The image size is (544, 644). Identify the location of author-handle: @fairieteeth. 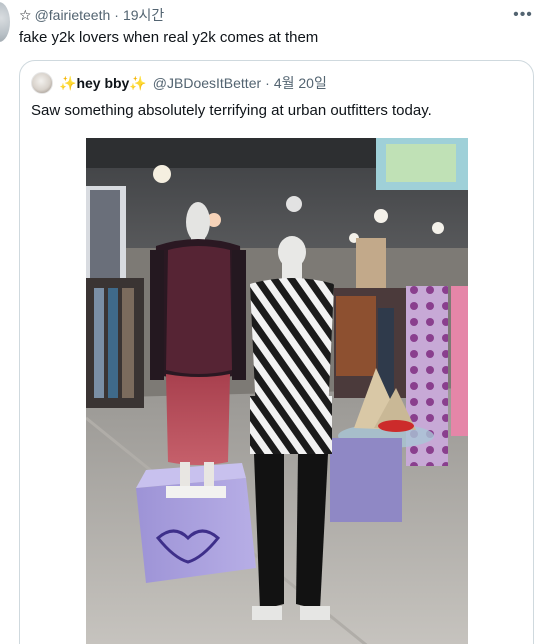
(73, 15).